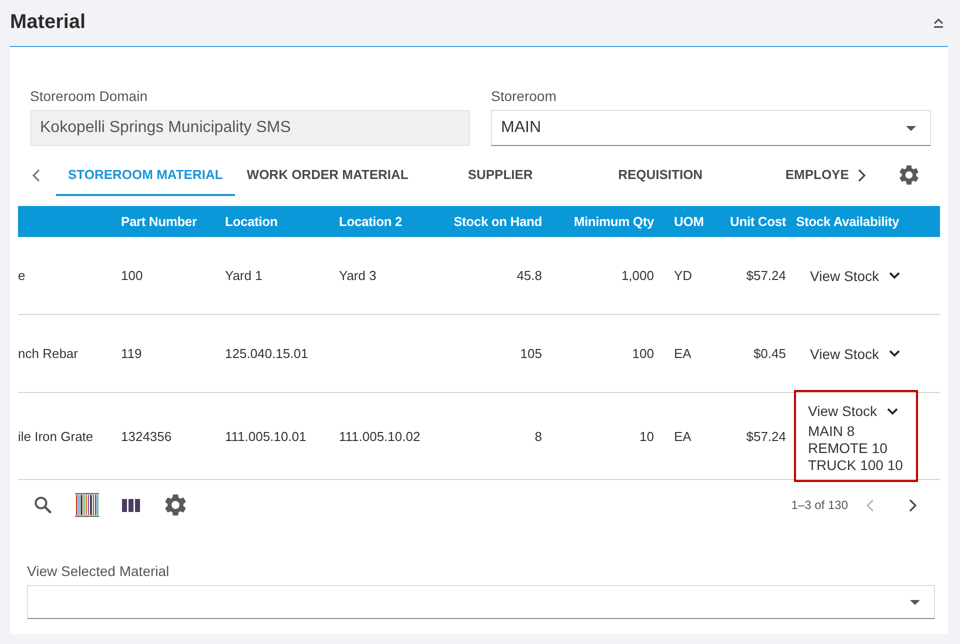  What do you see at coordinates (637, 275) in the screenshot?
I see `table-cell: 1,000` at bounding box center [637, 275].